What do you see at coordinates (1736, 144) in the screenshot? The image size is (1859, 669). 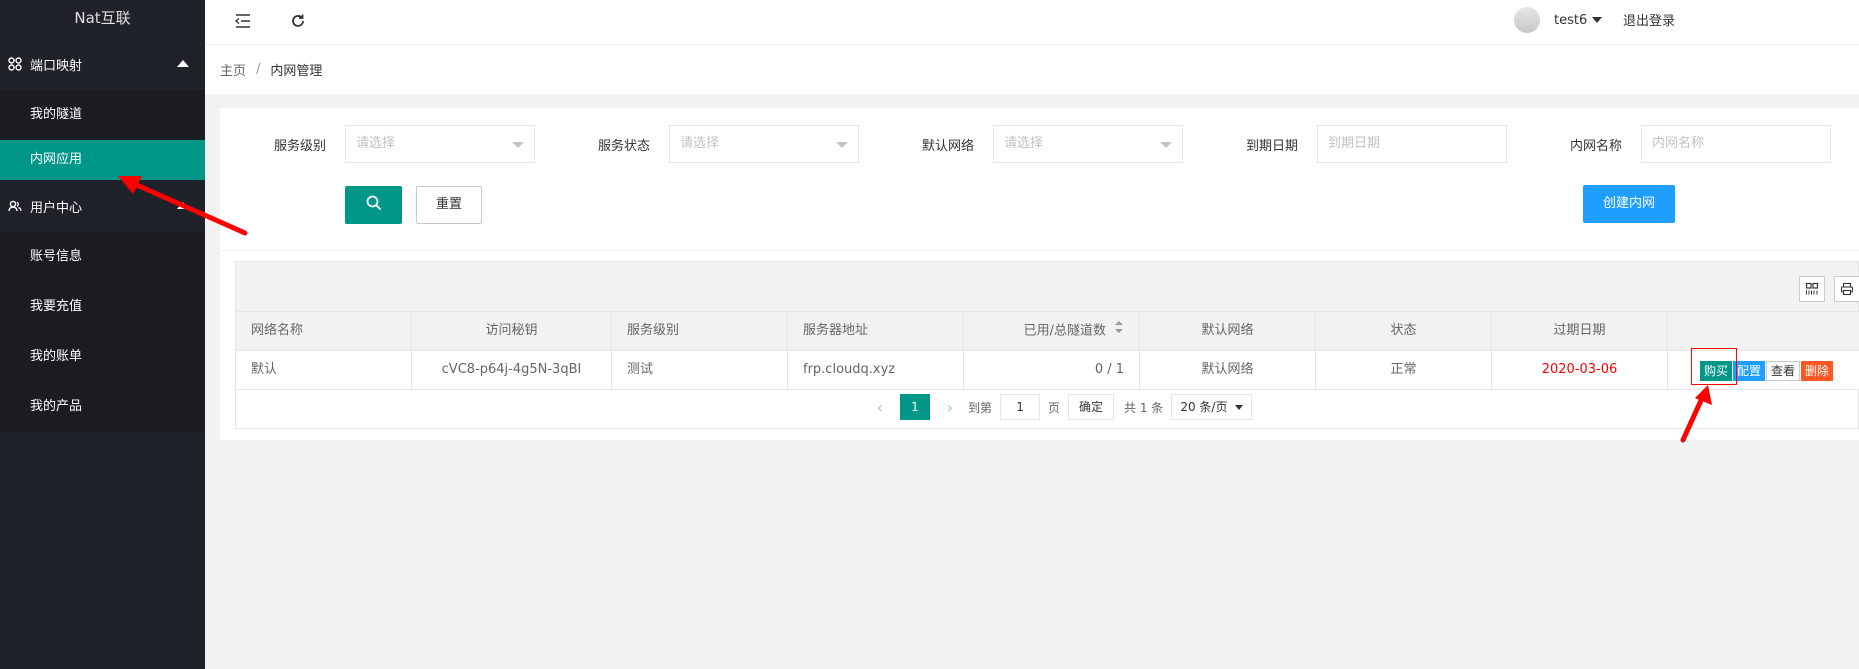 I see `intranet-name-input: 内网名称` at bounding box center [1736, 144].